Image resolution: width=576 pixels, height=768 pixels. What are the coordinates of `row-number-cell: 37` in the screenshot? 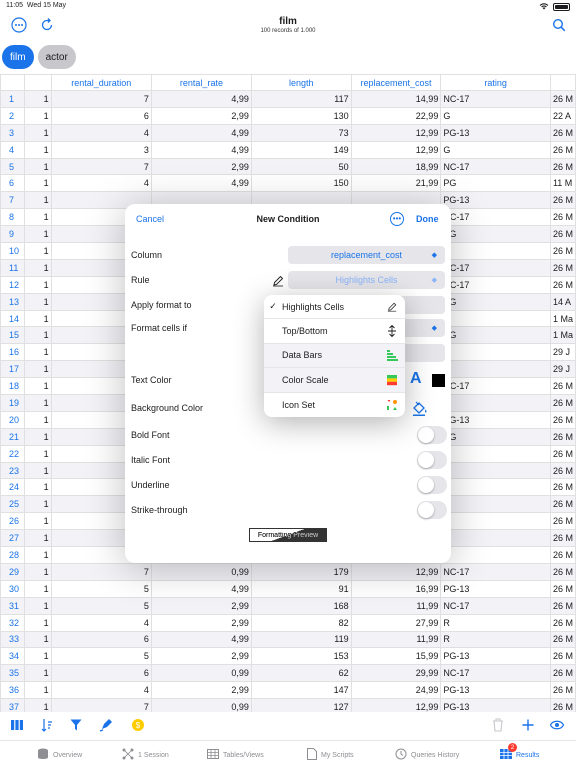 It's located at (12, 705).